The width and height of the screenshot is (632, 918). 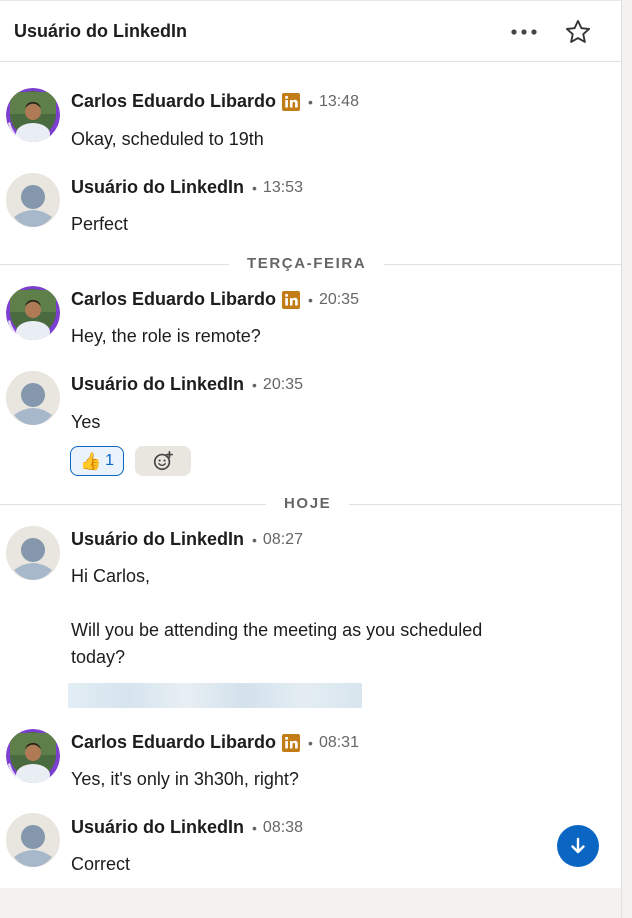 I want to click on message-header: Carlos Eduardo Libardo • 20:35, so click(x=215, y=299).